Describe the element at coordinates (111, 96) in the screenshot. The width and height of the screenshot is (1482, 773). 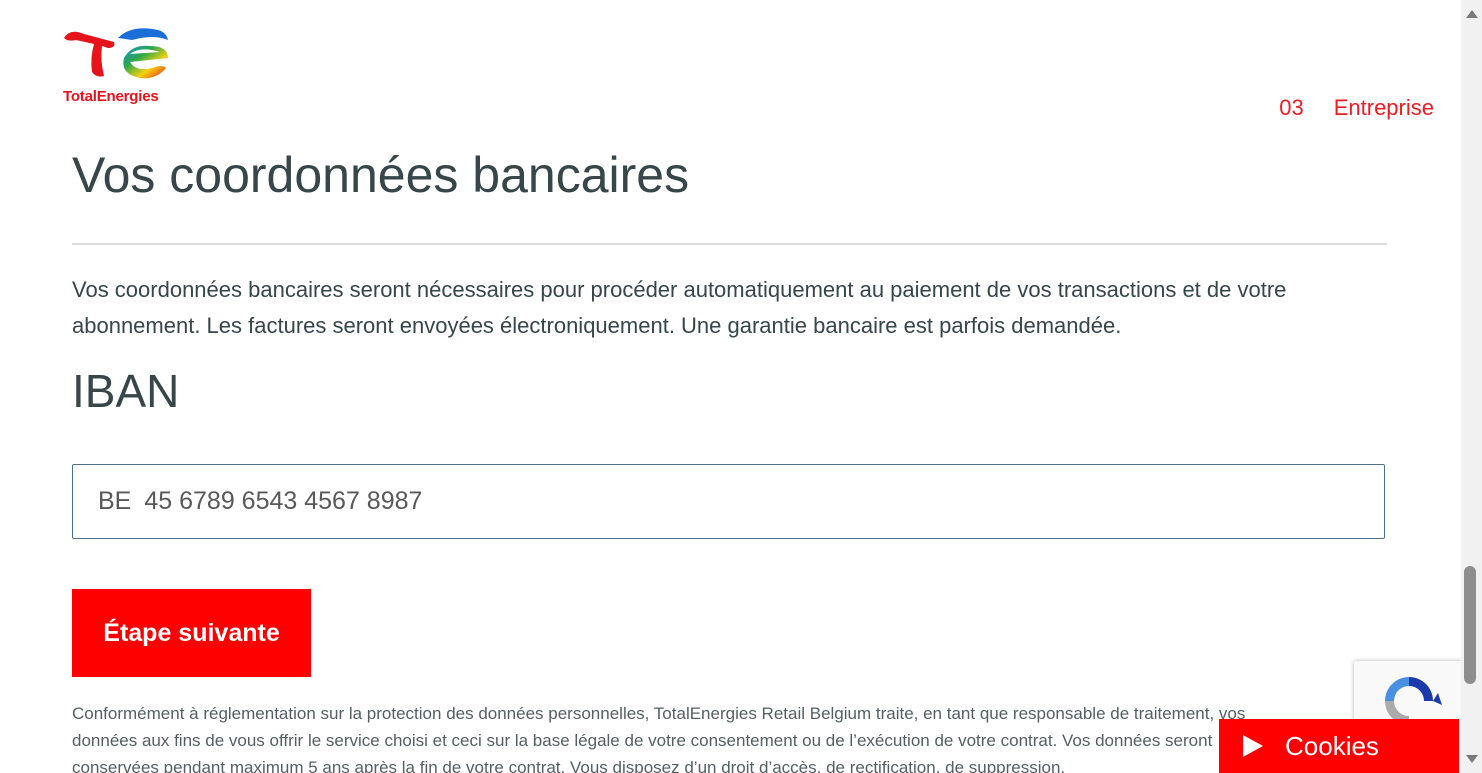
I see `brand-name: TotalEnergies` at that location.